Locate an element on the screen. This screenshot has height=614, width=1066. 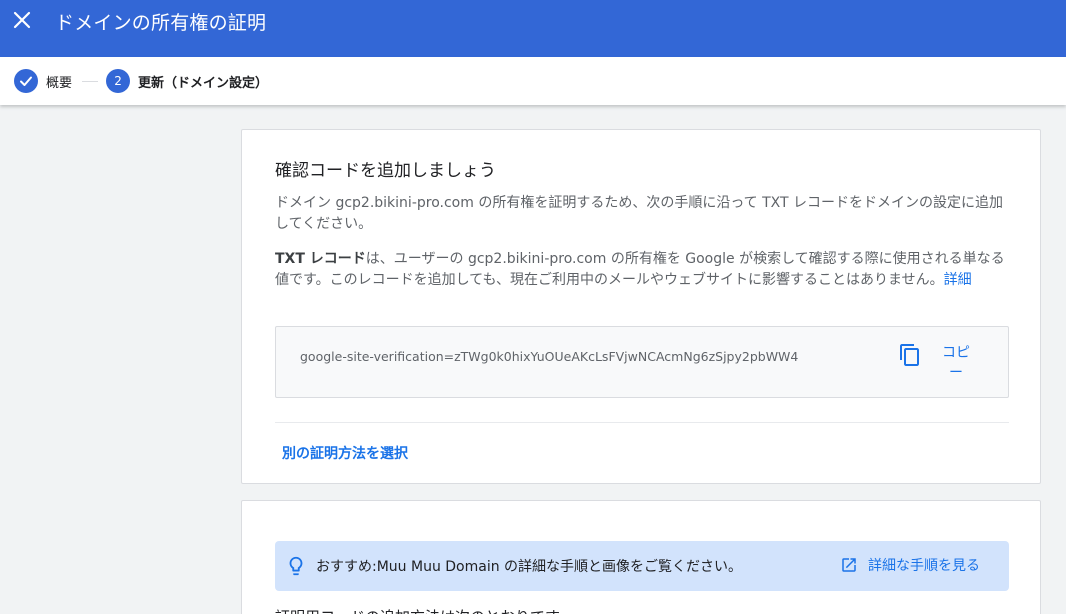
check-icon is located at coordinates (26, 81).